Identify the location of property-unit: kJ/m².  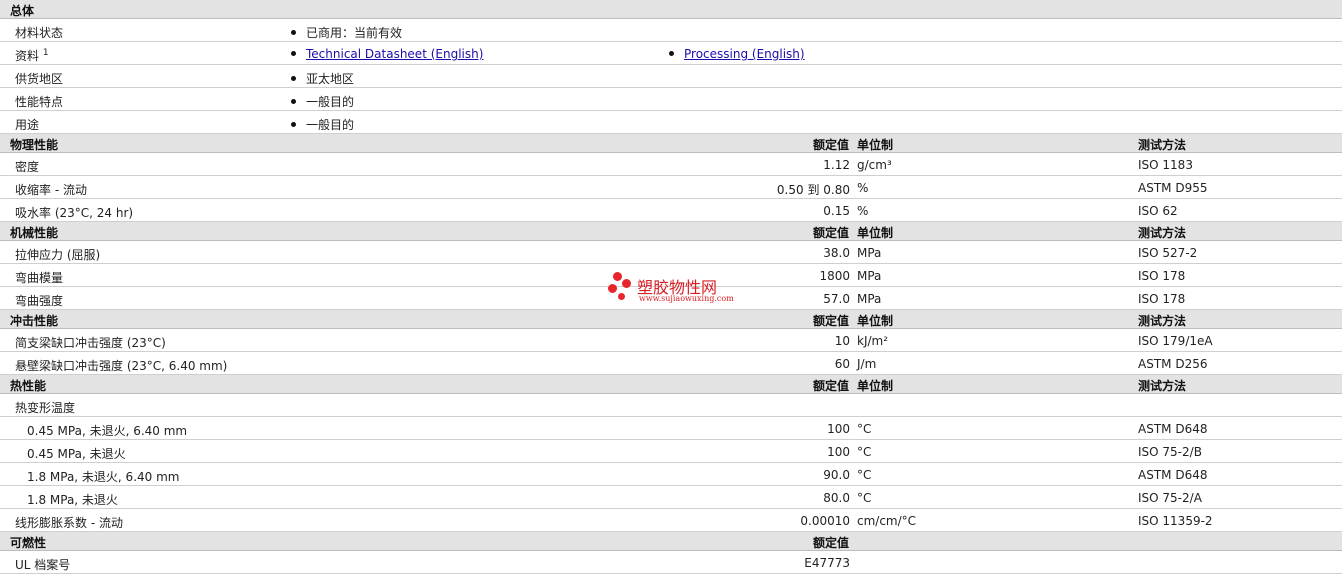
(873, 341).